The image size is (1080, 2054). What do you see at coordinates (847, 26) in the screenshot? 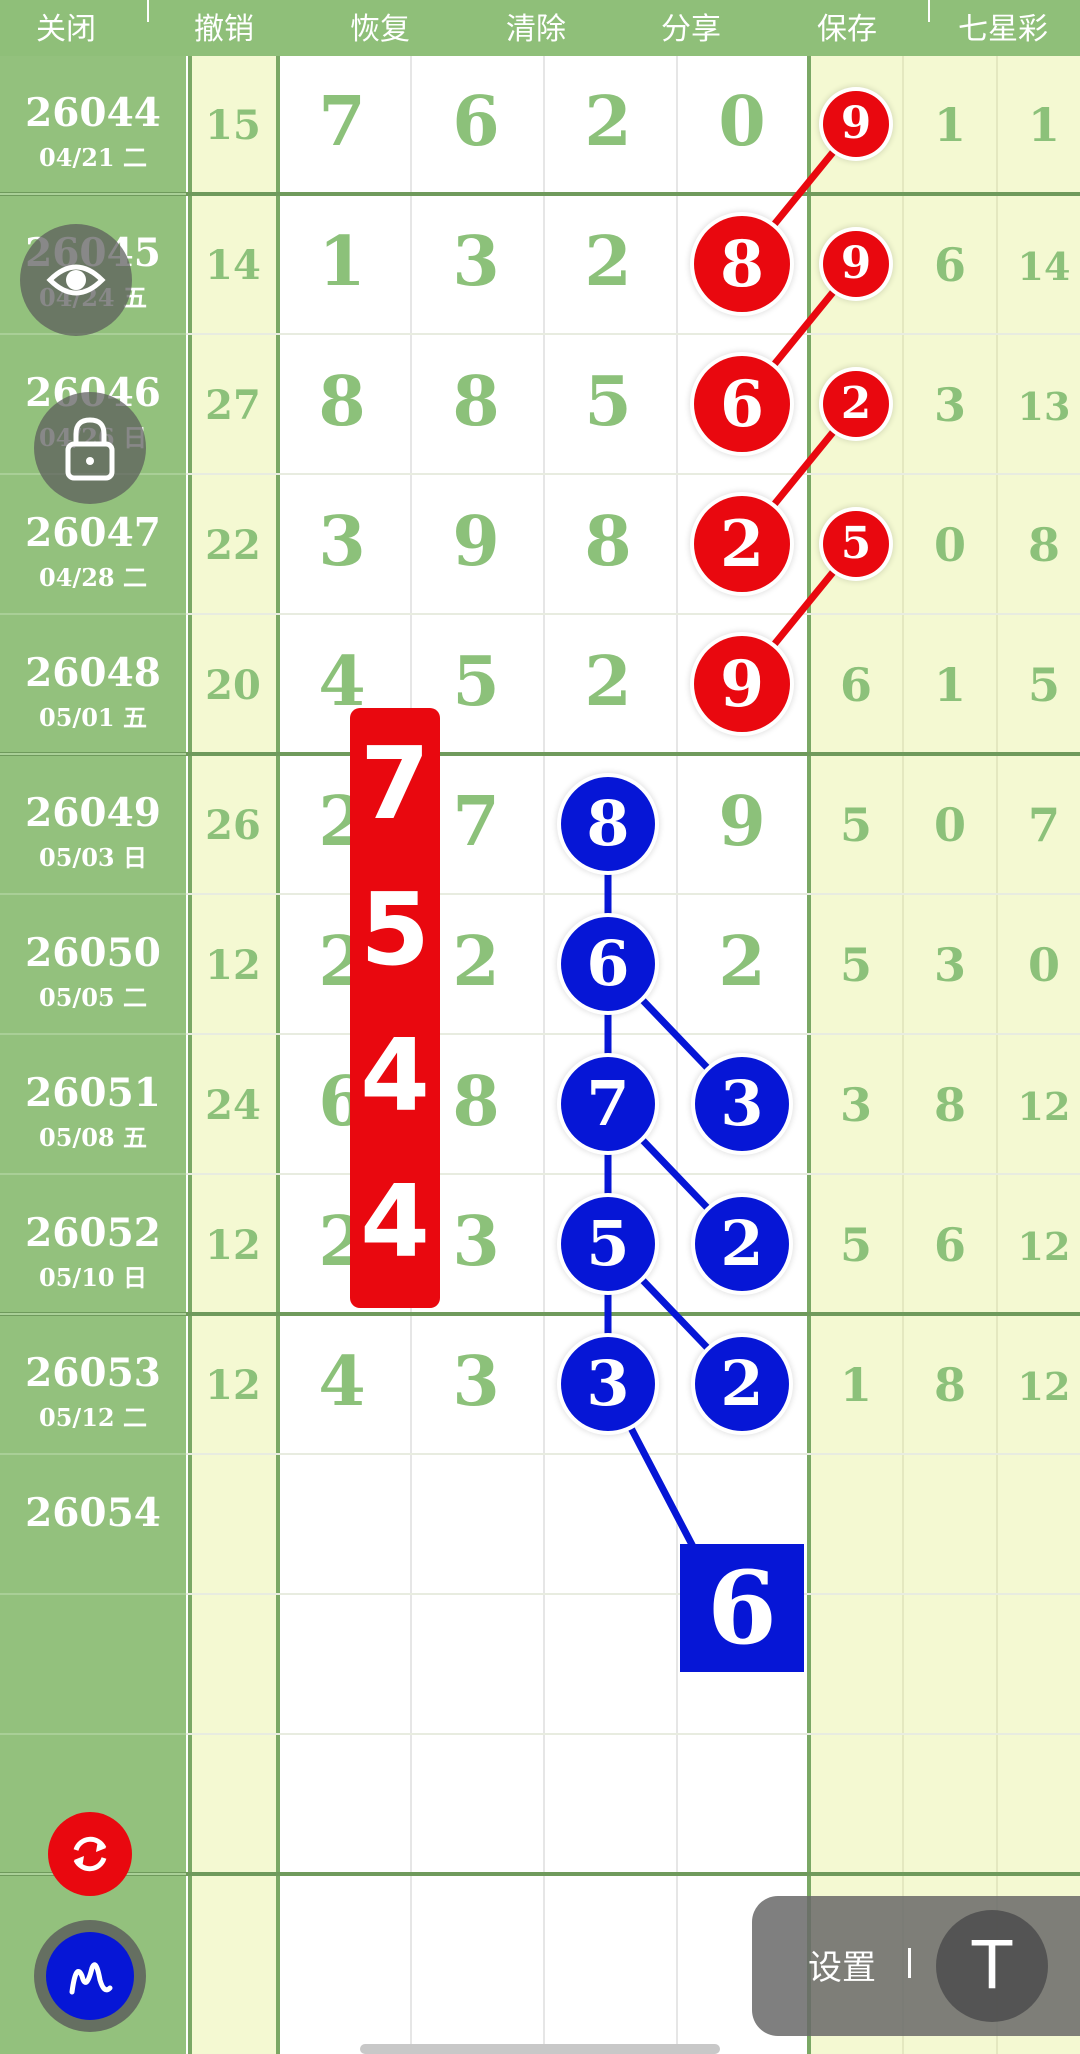
I see `save-button: 保存` at bounding box center [847, 26].